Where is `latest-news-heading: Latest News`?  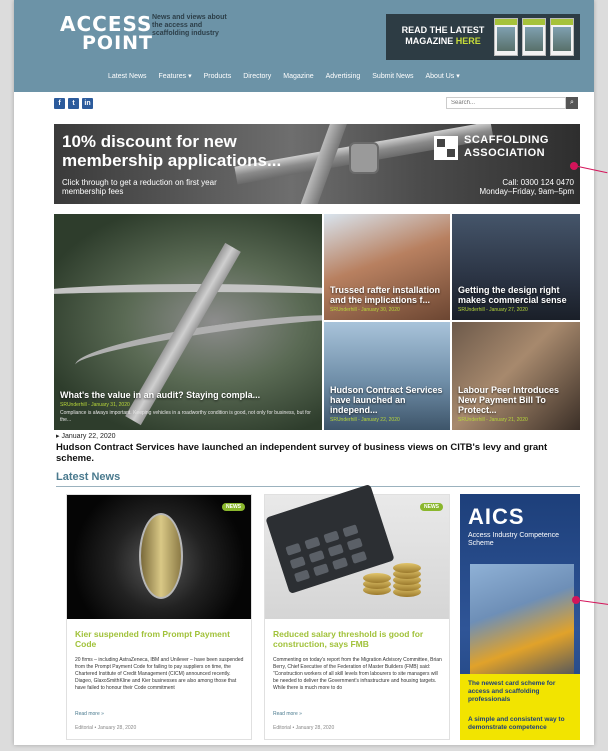
latest-news-heading: Latest News is located at coordinates (88, 477).